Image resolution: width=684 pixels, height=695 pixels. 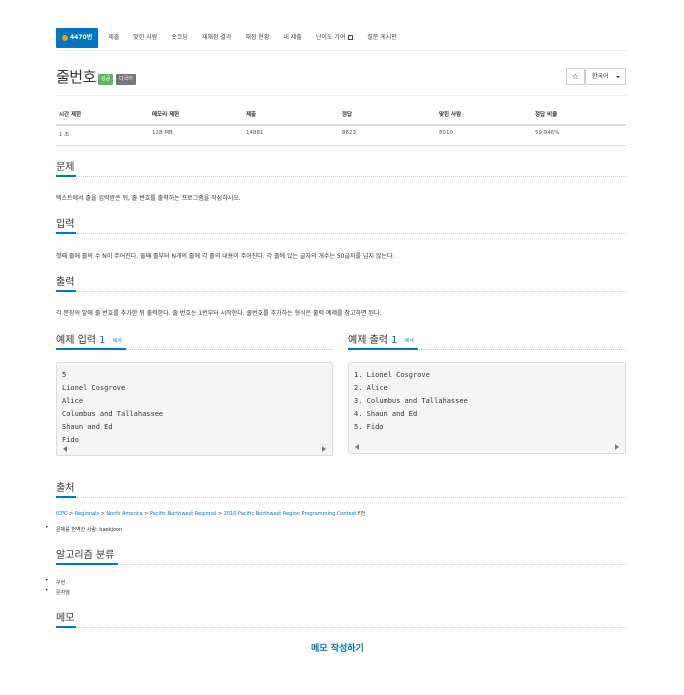 I want to click on nav-tab-my-submissions: 내 제출, so click(x=292, y=38).